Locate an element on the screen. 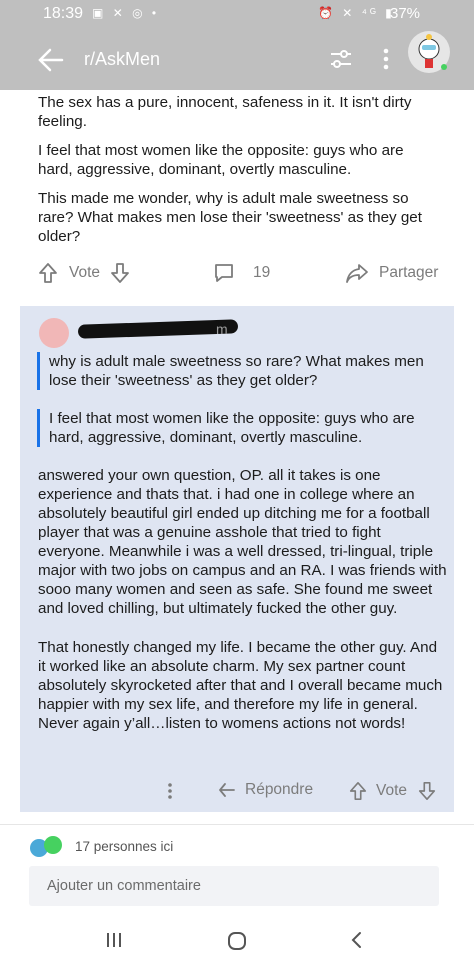 This screenshot has height=969, width=474. post-vote-group: Vote is located at coordinates (84, 273).